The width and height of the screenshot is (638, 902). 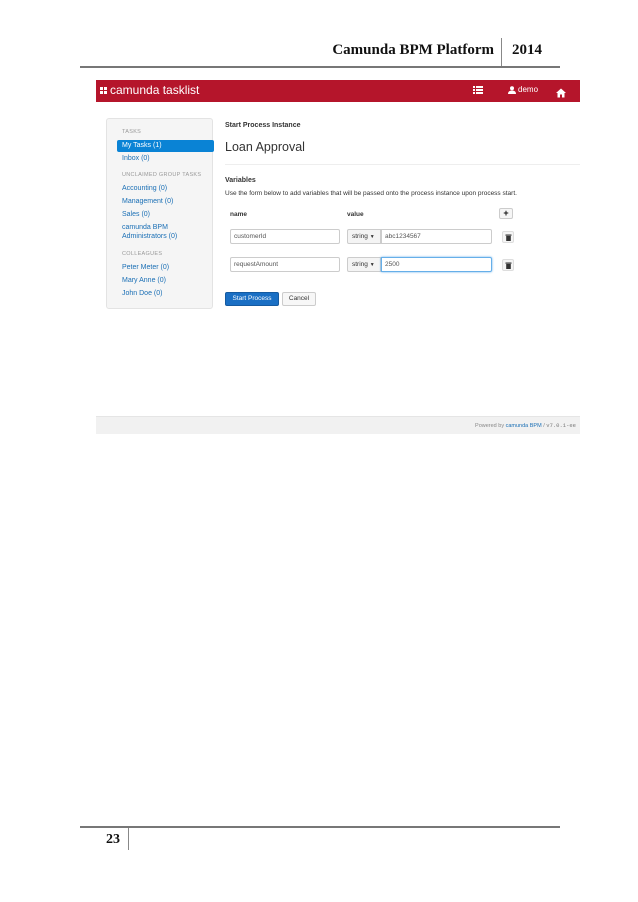 I want to click on add-variable-button: +, so click(x=506, y=213).